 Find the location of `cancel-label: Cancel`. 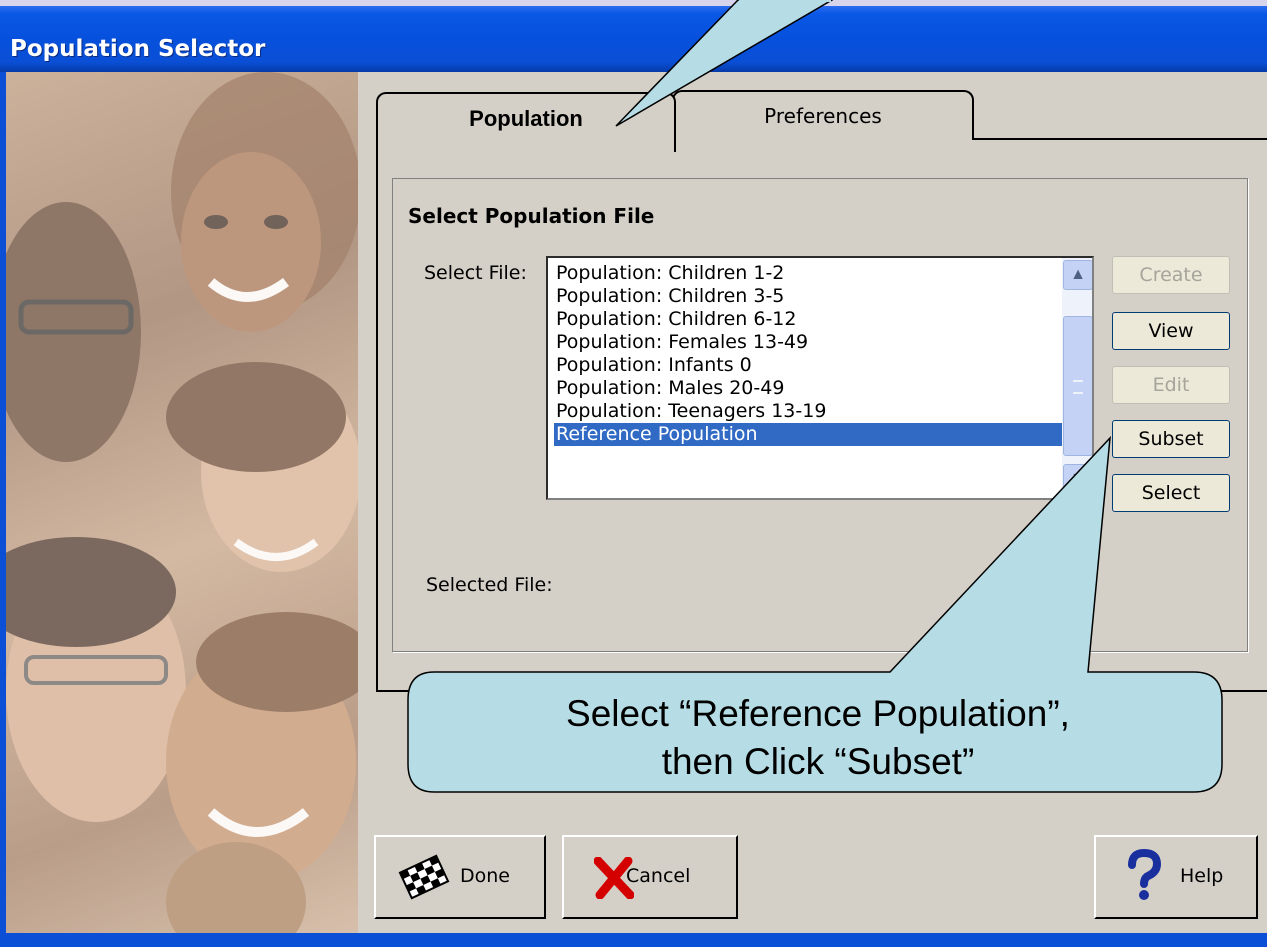

cancel-label: Cancel is located at coordinates (658, 876).